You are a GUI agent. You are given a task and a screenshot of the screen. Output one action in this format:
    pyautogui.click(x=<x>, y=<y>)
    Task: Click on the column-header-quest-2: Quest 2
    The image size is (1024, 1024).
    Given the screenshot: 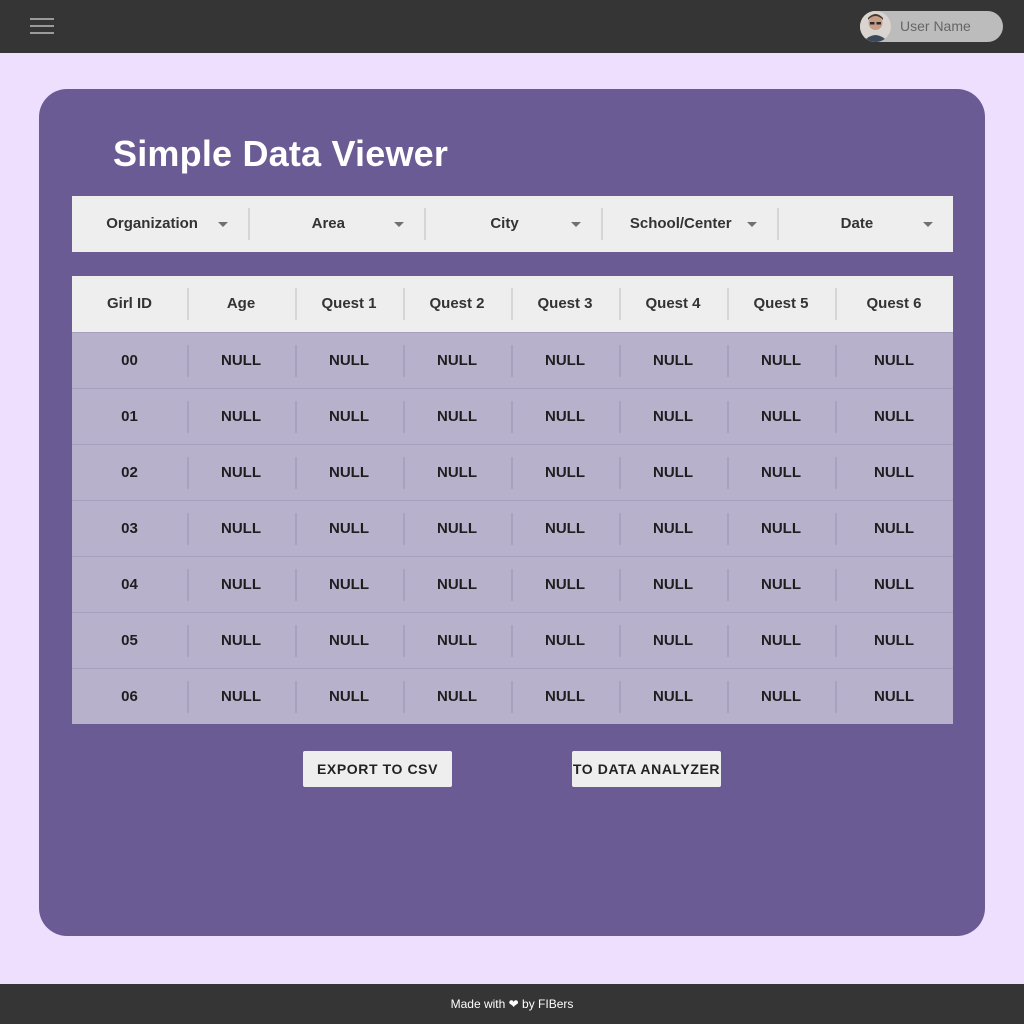 What is the action you would take?
    pyautogui.click(x=457, y=304)
    